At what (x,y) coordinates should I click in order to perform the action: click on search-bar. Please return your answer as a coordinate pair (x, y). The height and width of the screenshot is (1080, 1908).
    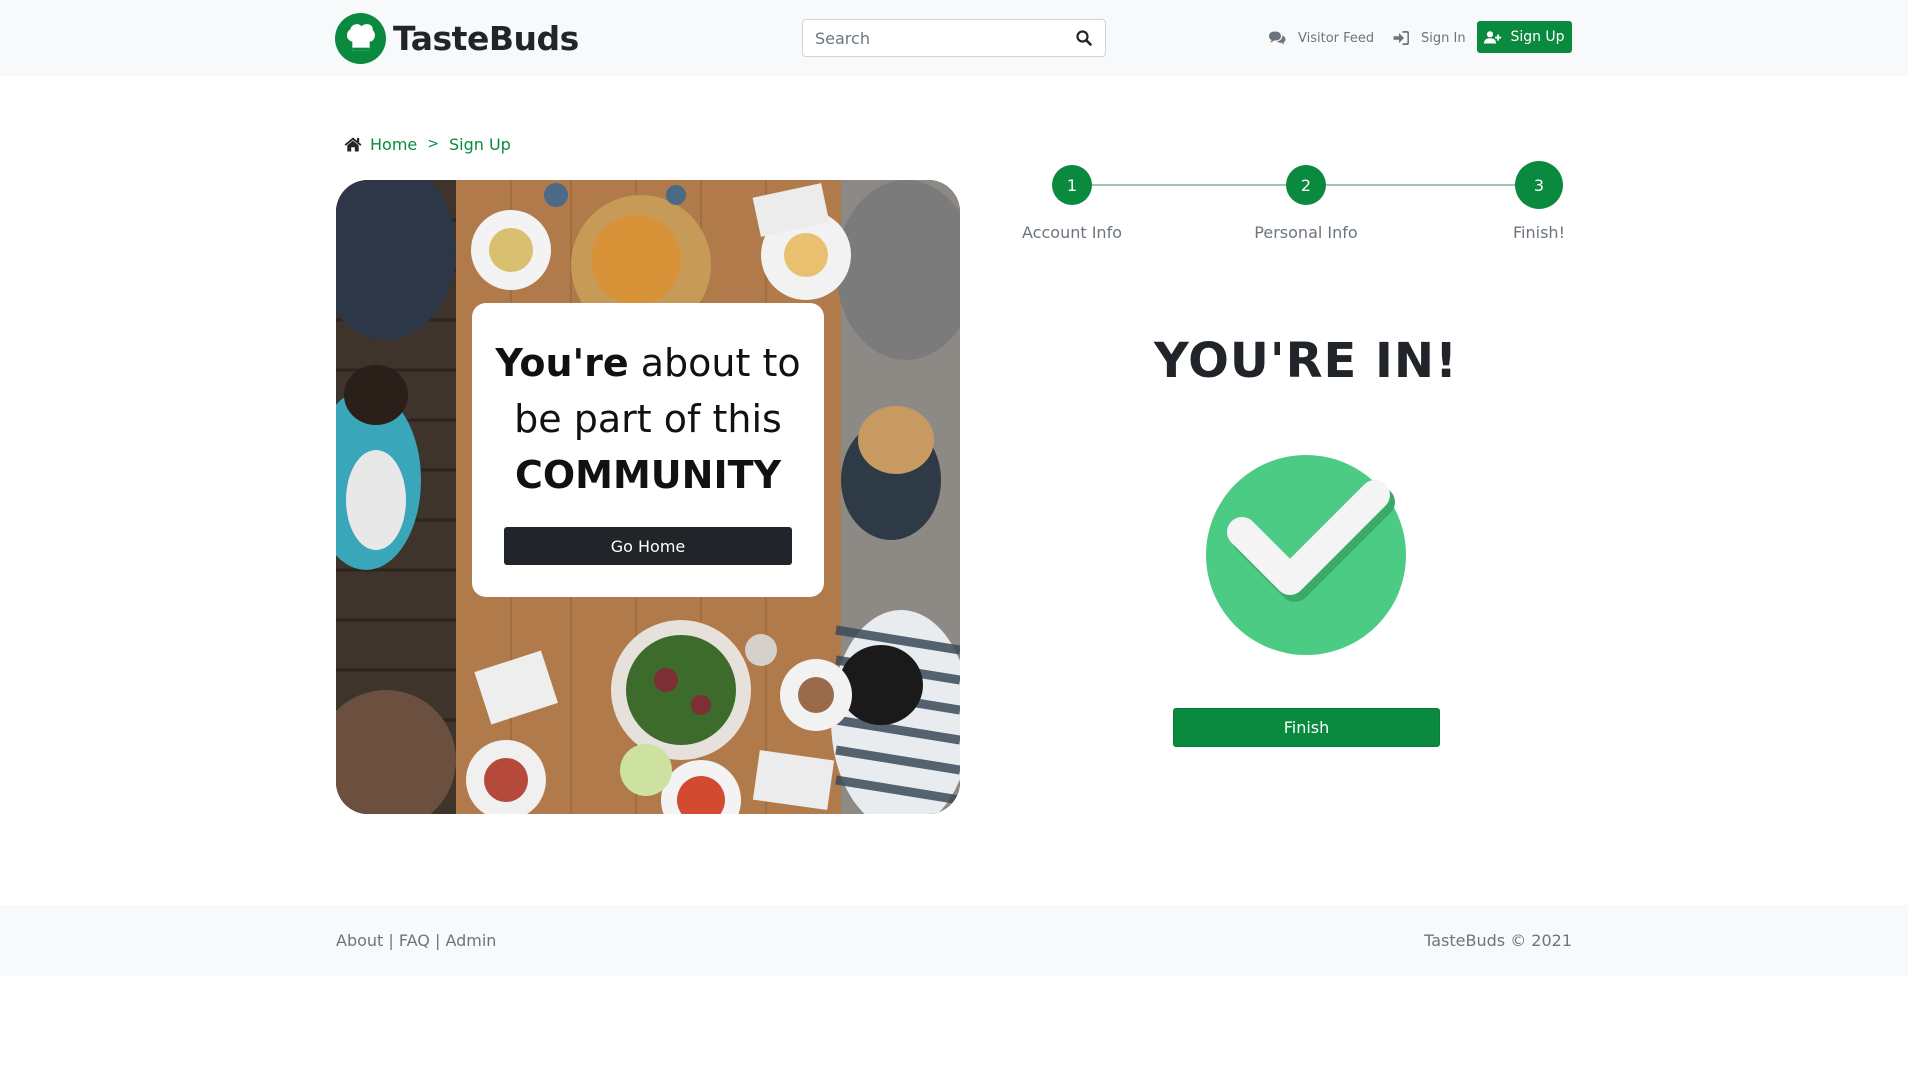
    Looking at the image, I should click on (954, 38).